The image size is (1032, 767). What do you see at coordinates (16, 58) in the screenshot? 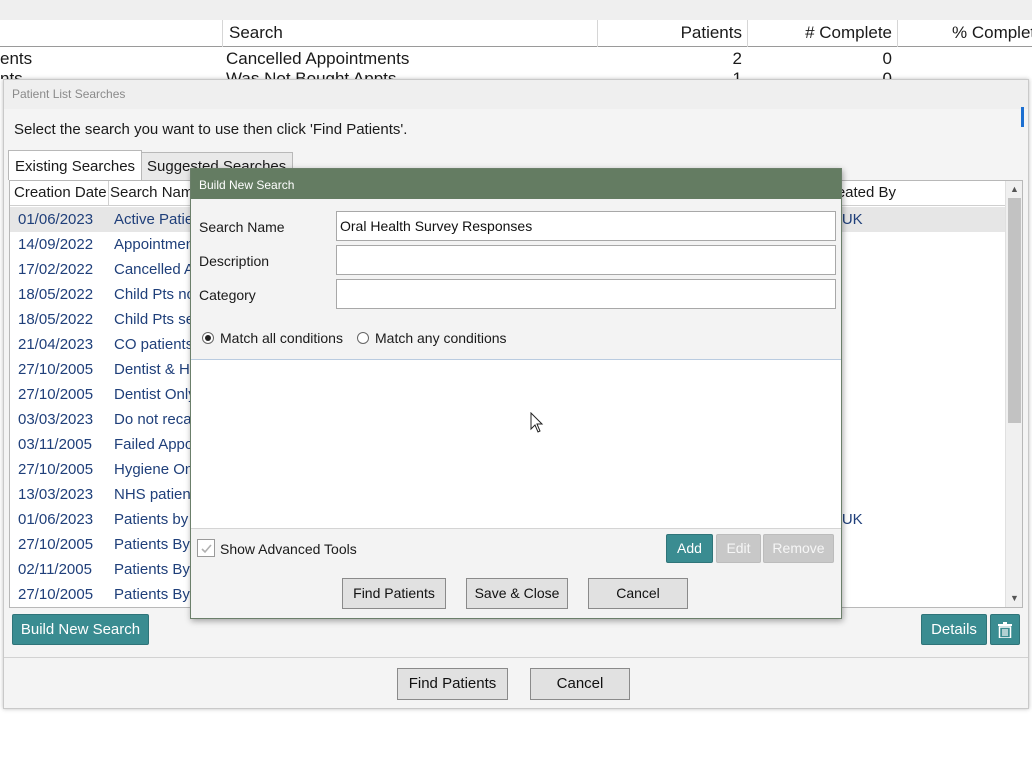
I see `row-name-fragment: ents` at bounding box center [16, 58].